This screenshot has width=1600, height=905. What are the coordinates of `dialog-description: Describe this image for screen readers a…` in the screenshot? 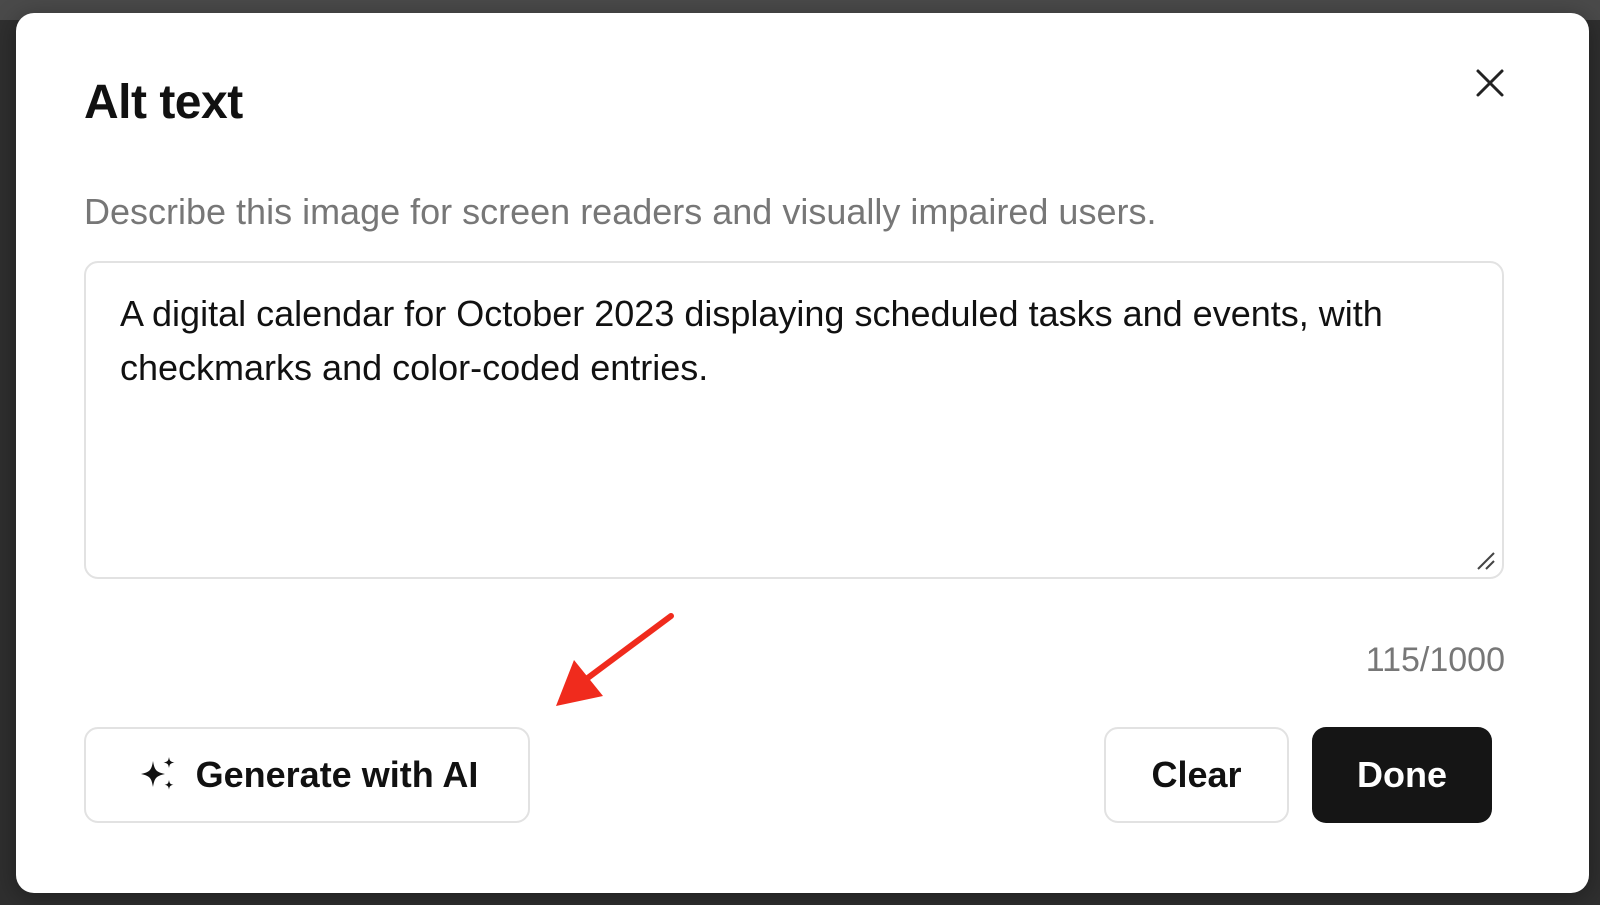 It's located at (620, 211).